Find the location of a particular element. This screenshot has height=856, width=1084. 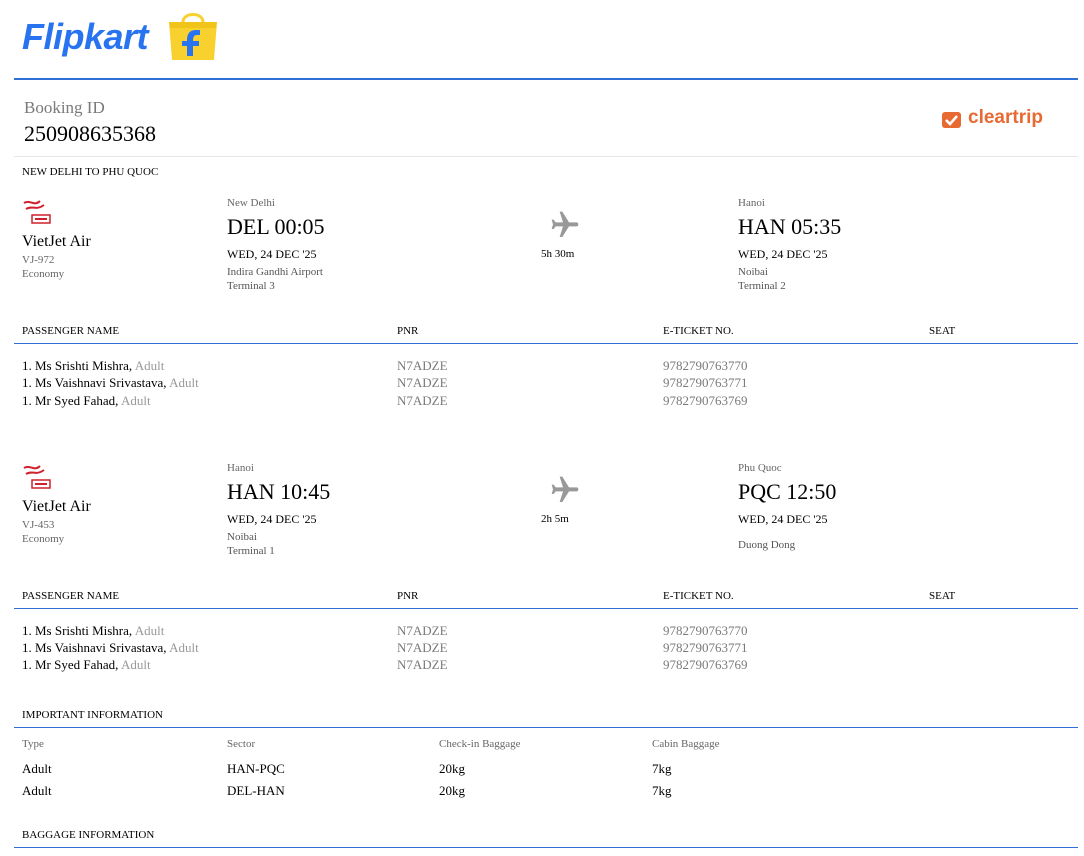

arrival-city: Phu Quoc is located at coordinates (760, 468).